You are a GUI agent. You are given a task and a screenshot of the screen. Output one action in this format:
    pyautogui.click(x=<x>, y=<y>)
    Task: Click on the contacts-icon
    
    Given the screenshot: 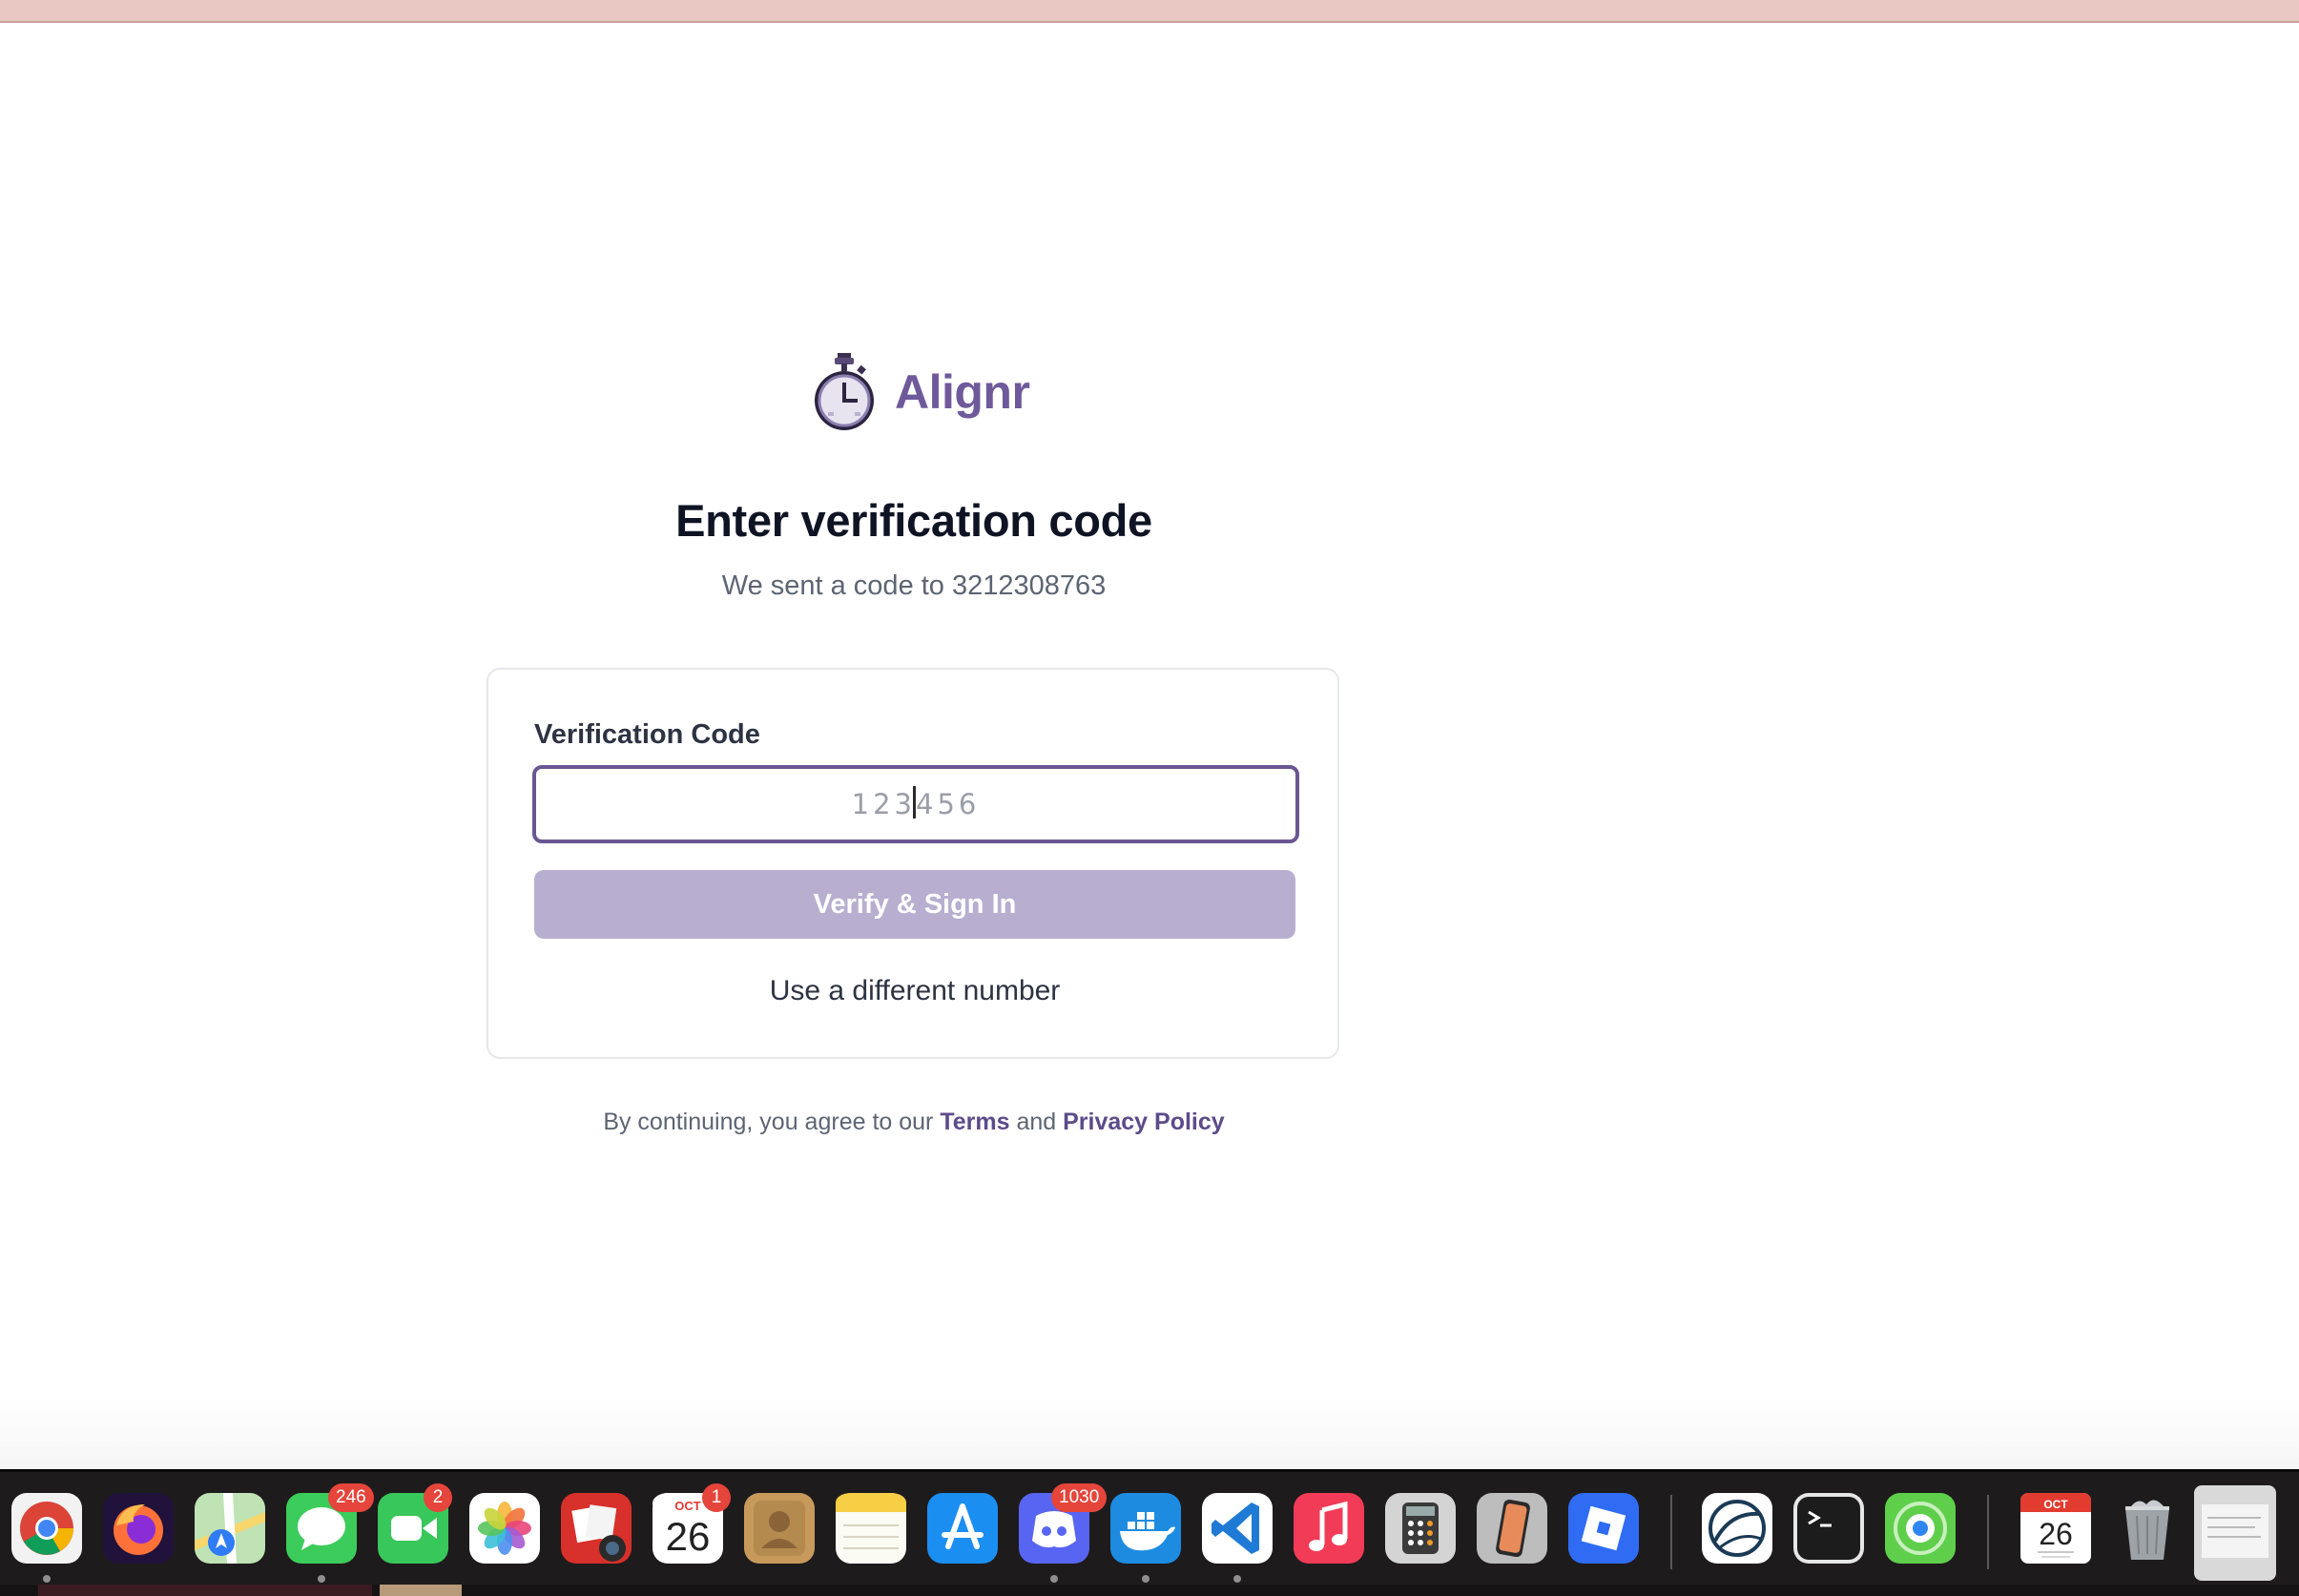 What is the action you would take?
    pyautogui.click(x=779, y=1529)
    